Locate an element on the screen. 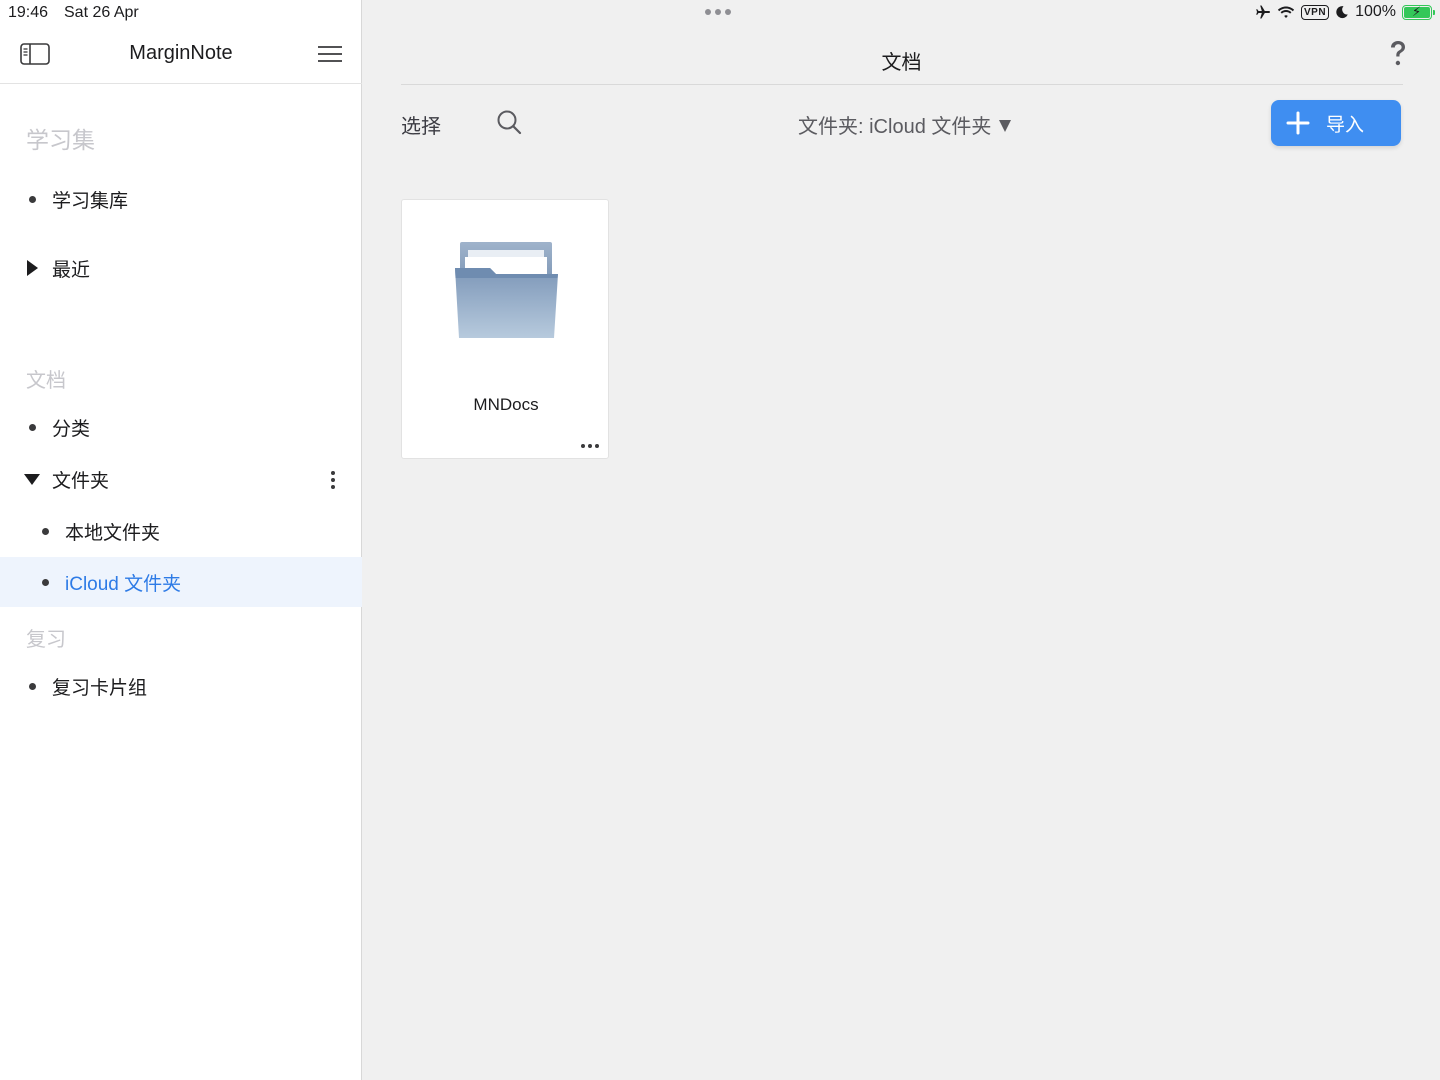  collapse-triangle-icon is located at coordinates (32, 479).